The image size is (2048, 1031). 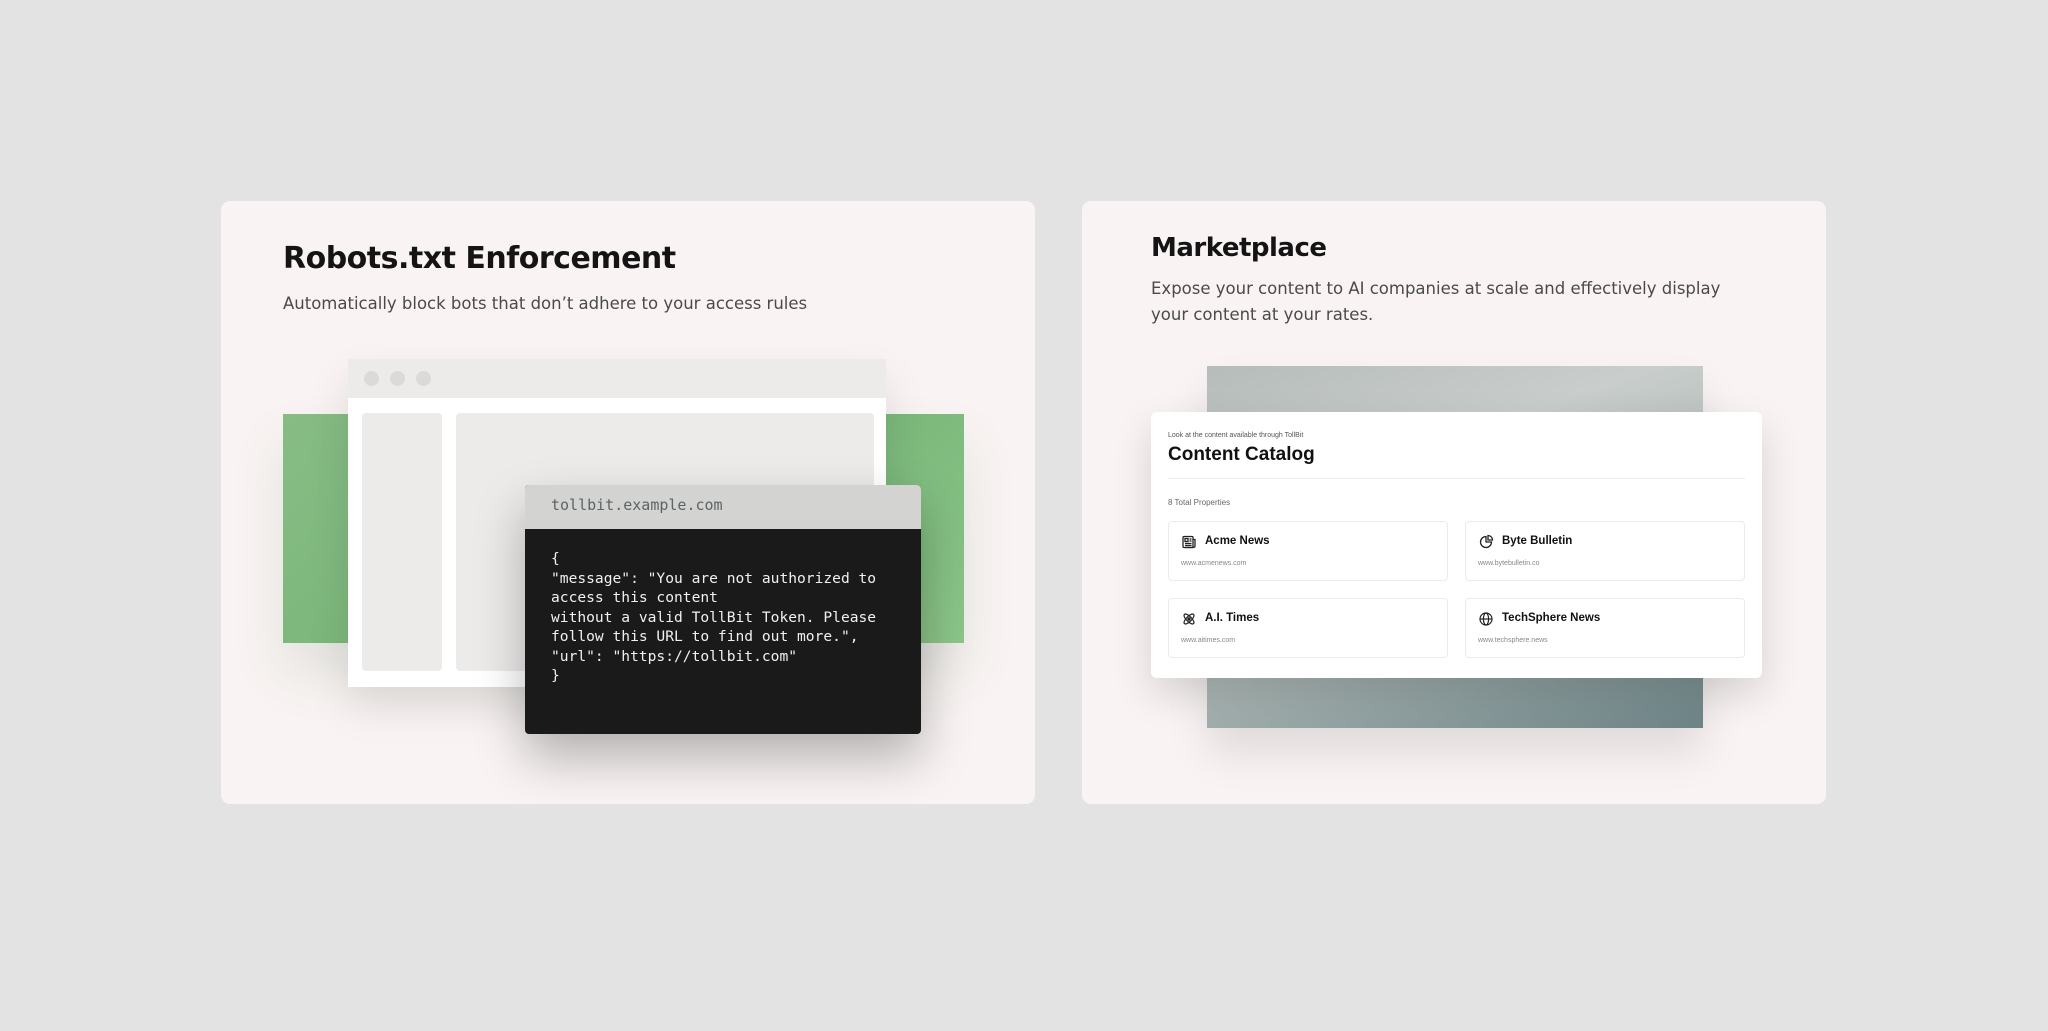 I want to click on browser-title-bar, so click(x=617, y=378).